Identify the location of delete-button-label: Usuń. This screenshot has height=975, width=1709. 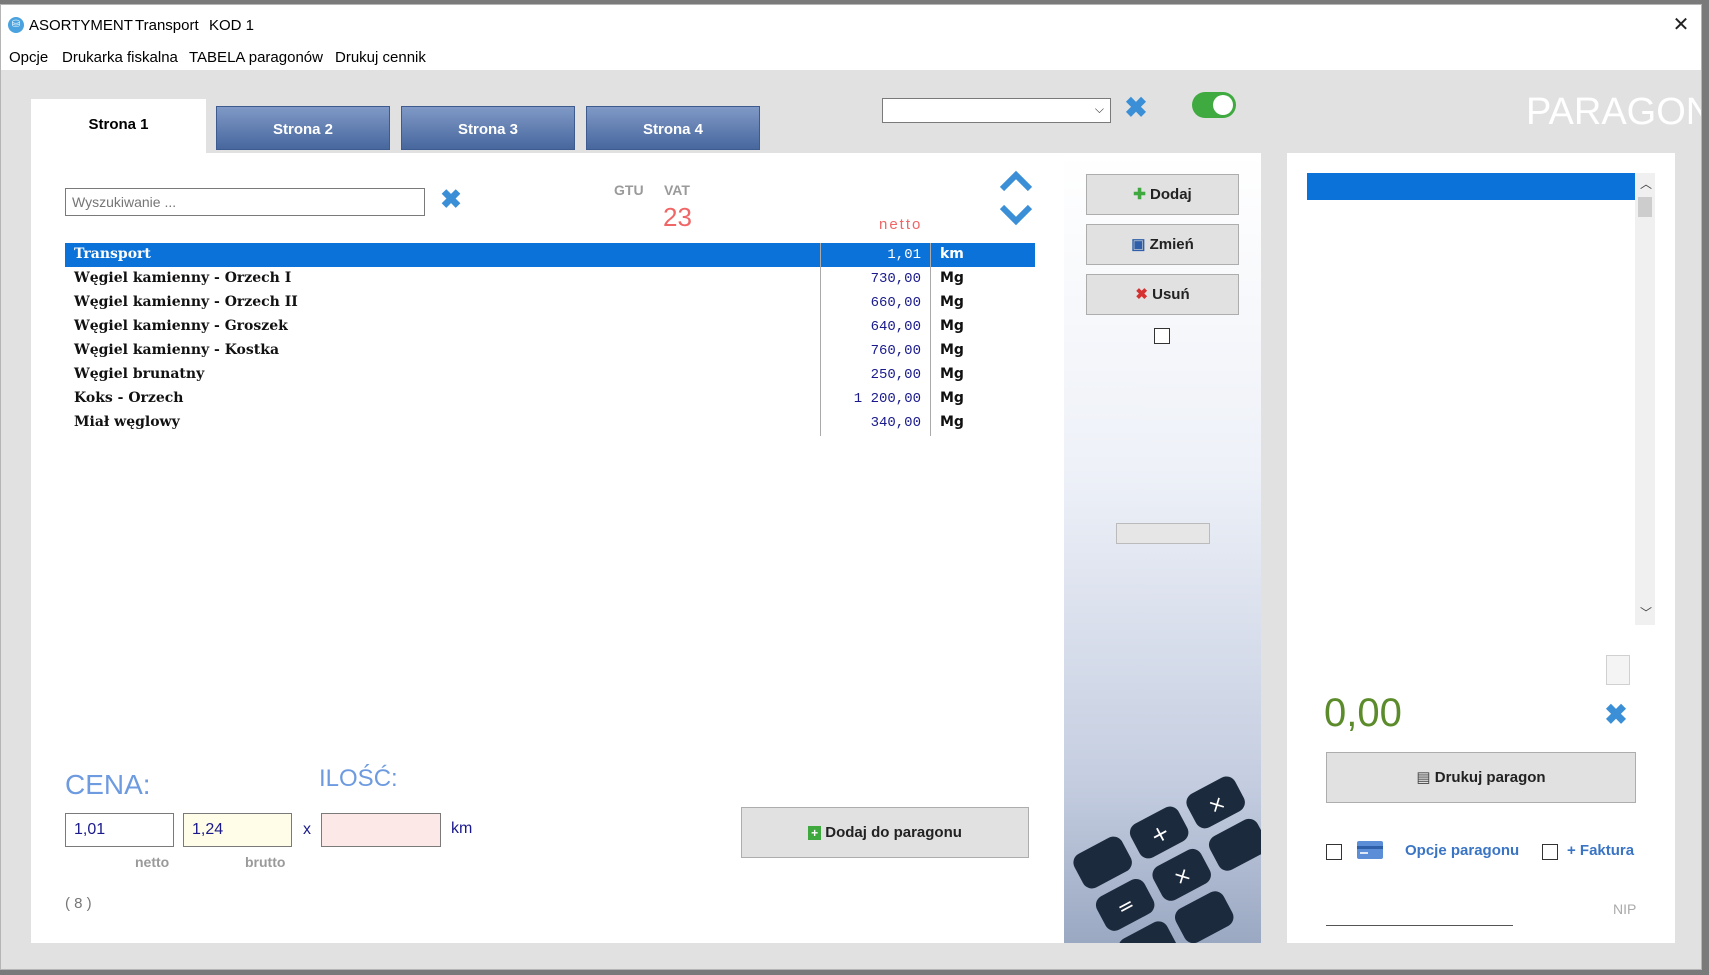
(1171, 294).